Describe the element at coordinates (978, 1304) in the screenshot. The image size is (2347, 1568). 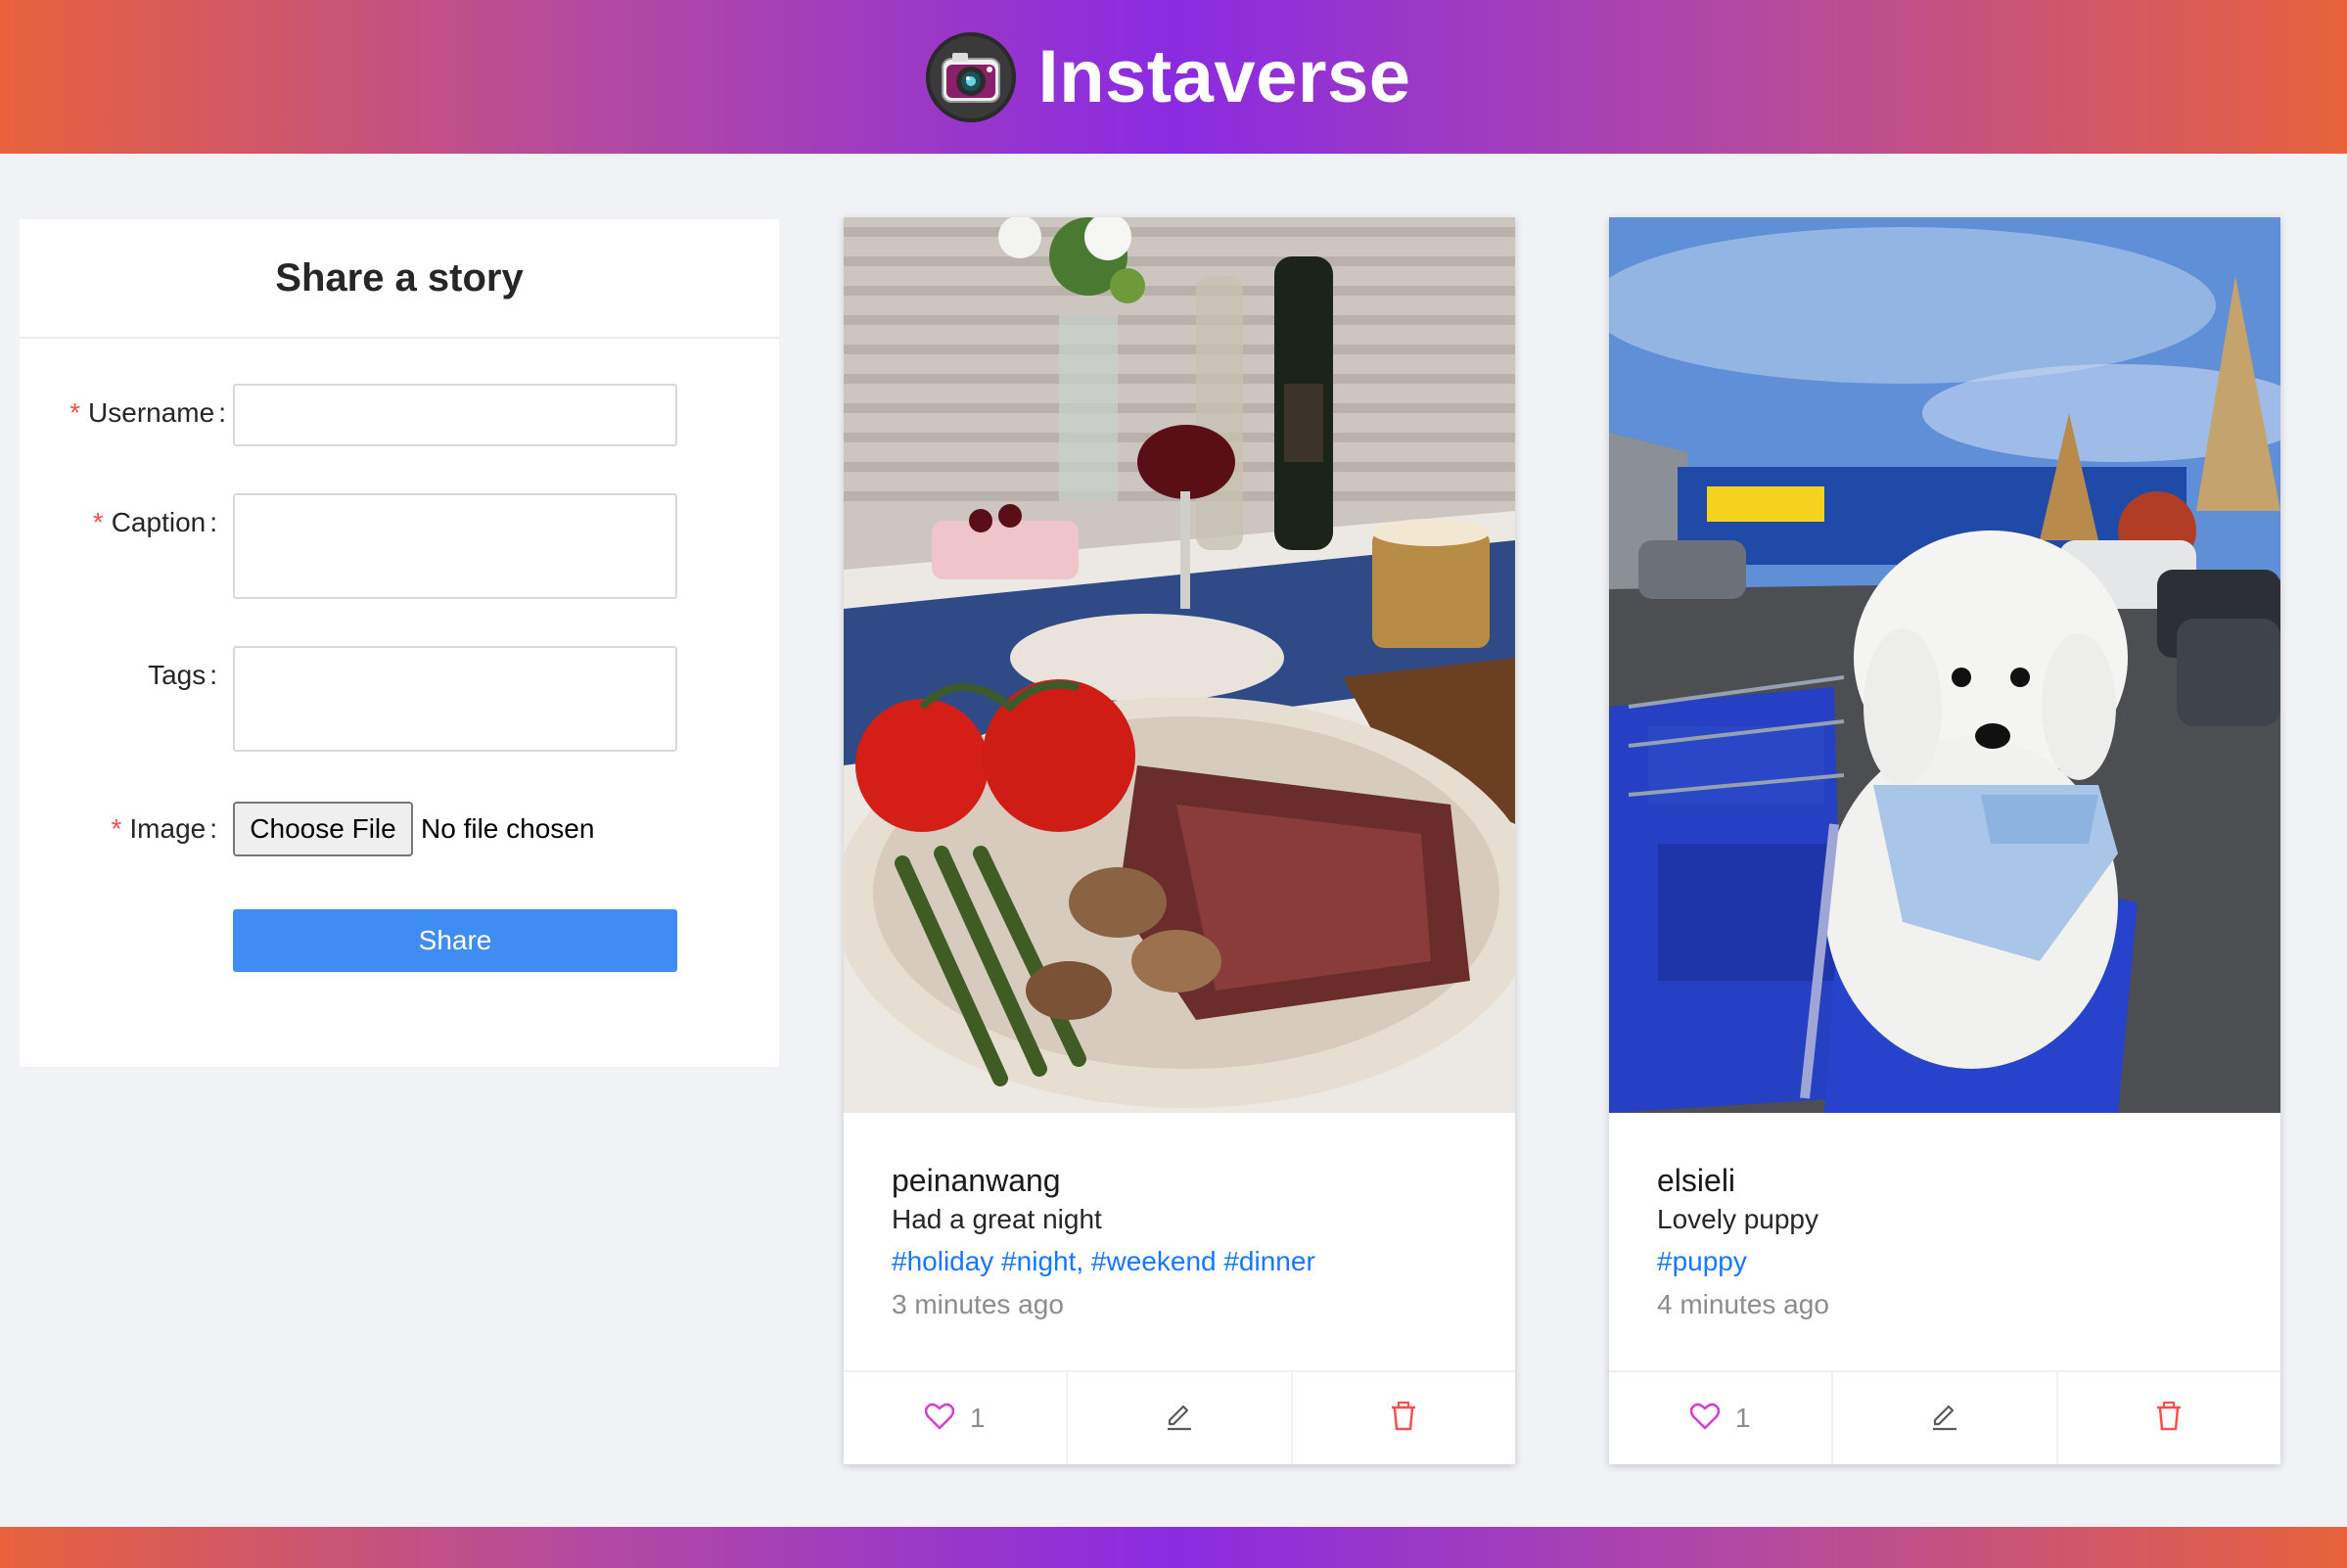
I see `post-time: 3 minutes ago` at that location.